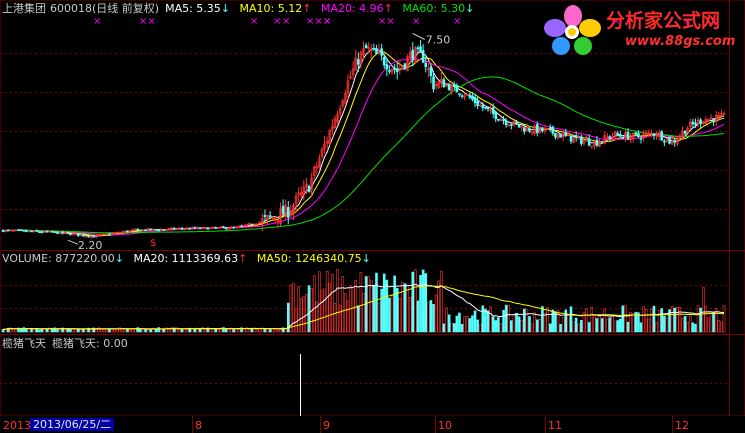 This screenshot has width=745, height=433. What do you see at coordinates (680, 41) in the screenshot?
I see `logo-url: www.88gs.com` at bounding box center [680, 41].